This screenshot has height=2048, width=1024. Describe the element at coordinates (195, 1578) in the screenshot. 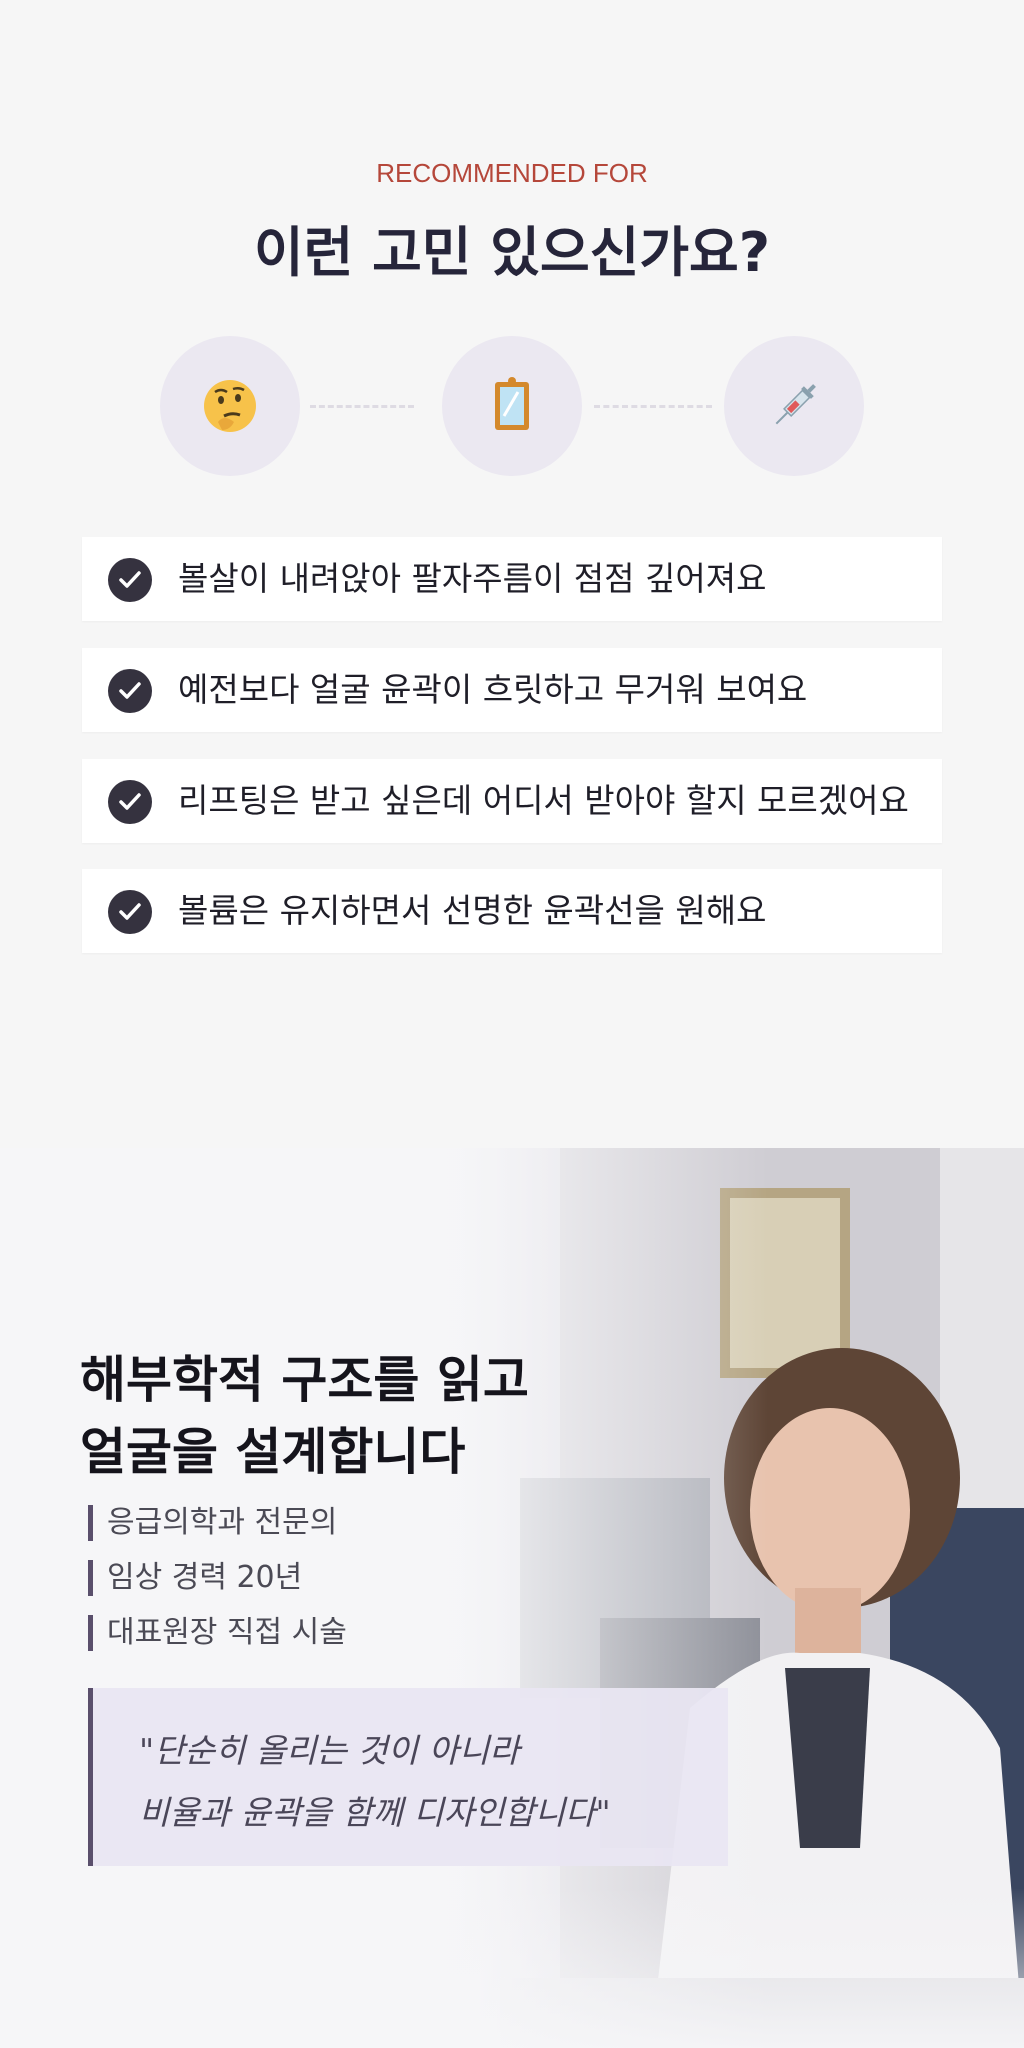

I see `credential-item: 임상 경력 20년` at that location.